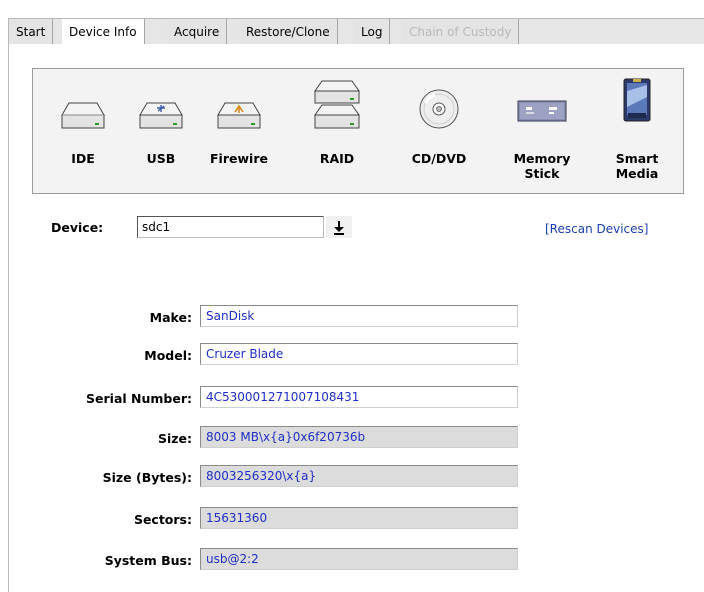 This screenshot has height=592, width=704. Describe the element at coordinates (239, 132) in the screenshot. I see `device-type-firewire: Firewire` at that location.